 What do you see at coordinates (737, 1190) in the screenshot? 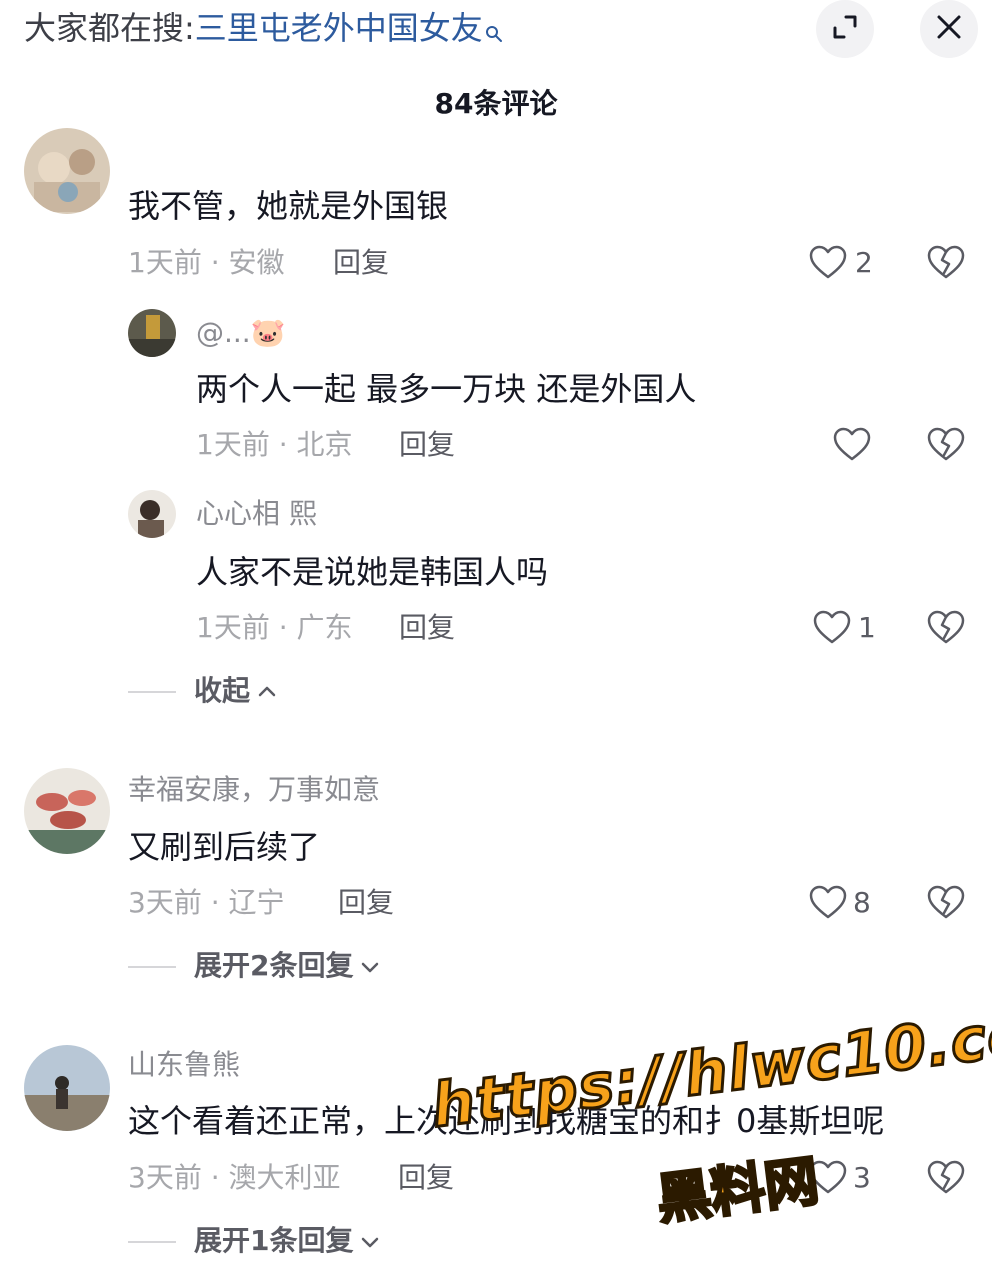
I see `watermark-name: 黑料网` at bounding box center [737, 1190].